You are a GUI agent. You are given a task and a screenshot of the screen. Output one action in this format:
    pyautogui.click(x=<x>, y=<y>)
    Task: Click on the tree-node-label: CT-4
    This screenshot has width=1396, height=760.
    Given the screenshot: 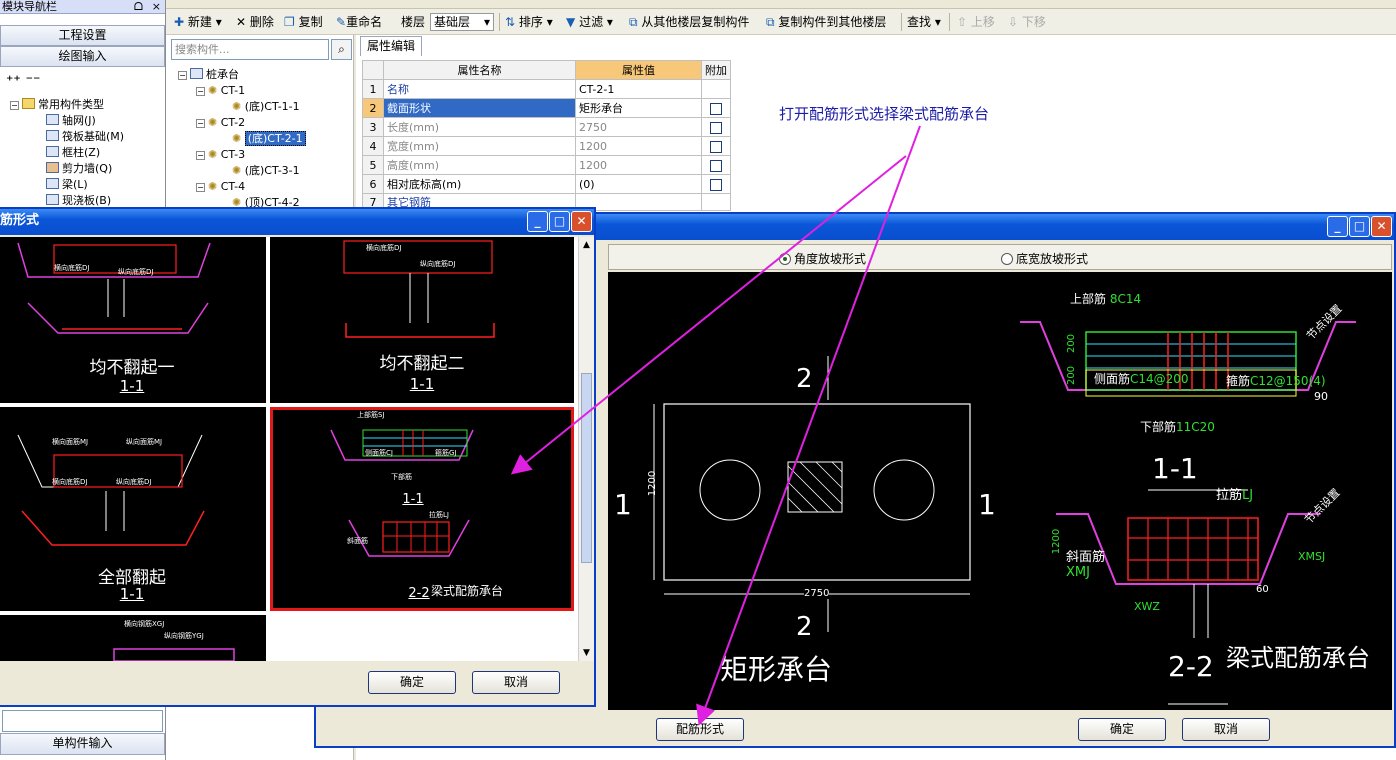 What is the action you would take?
    pyautogui.click(x=233, y=186)
    